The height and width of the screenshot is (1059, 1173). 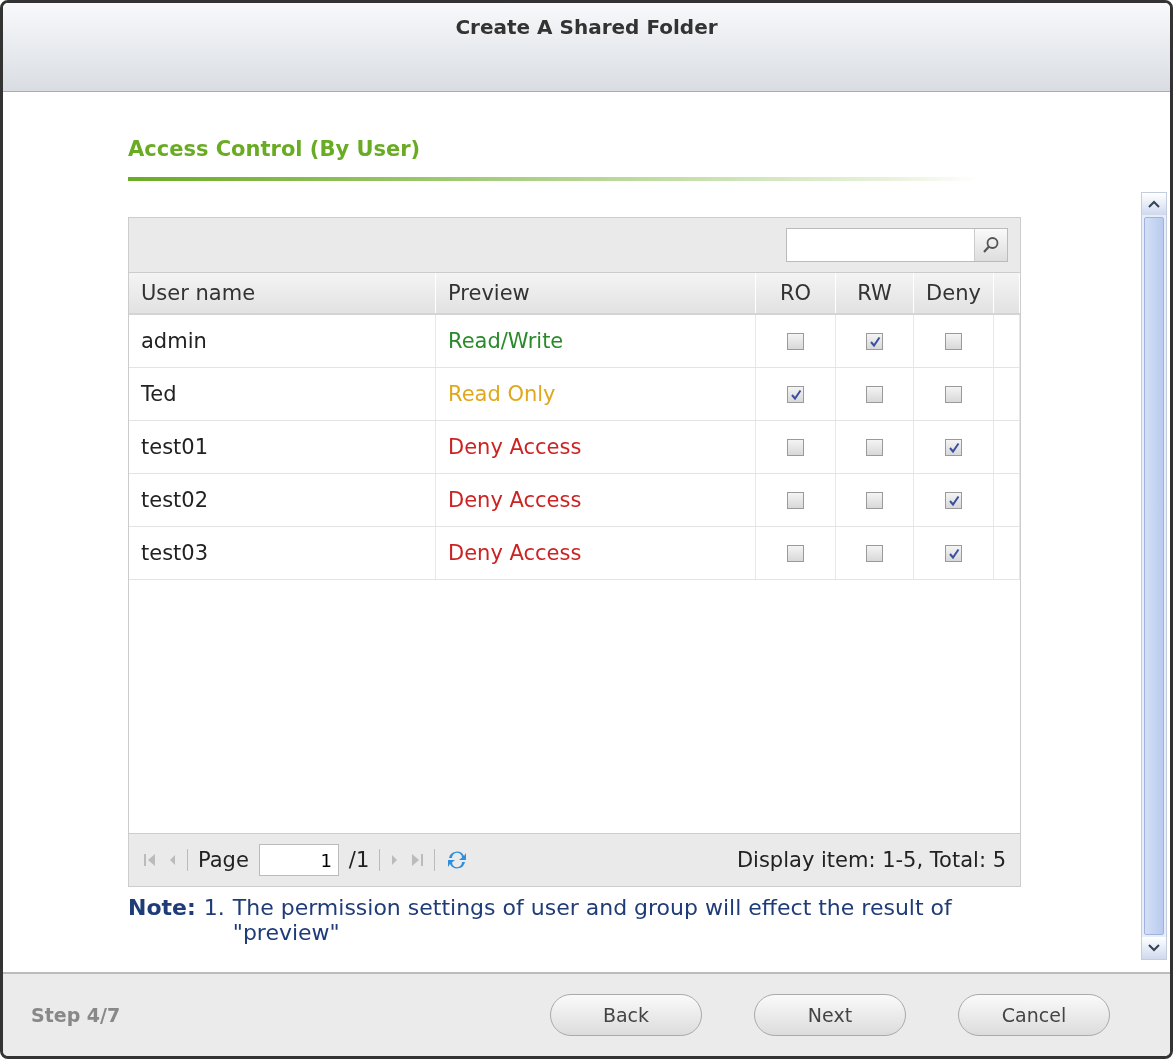 I want to click on page-total: /1, so click(x=359, y=860).